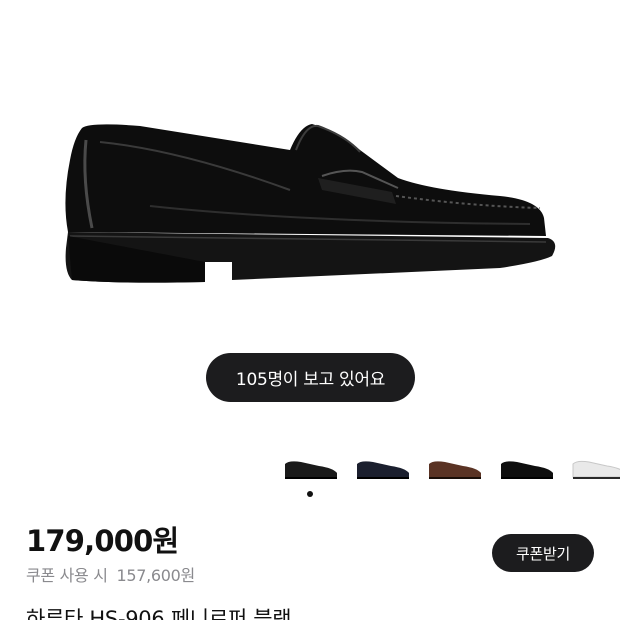 This screenshot has height=620, width=620. I want to click on coupon-price-row: 쿠폰 사용 시 157,600원, so click(110, 574).